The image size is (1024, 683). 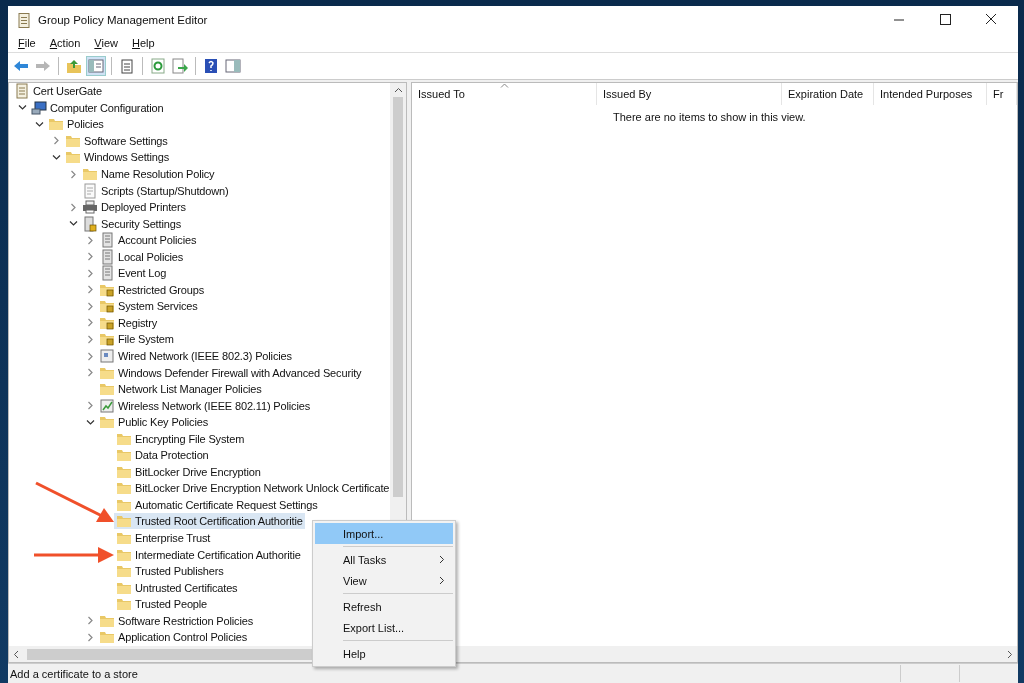 What do you see at coordinates (173, 637) in the screenshot?
I see `tree-item: Application Control Policies` at bounding box center [173, 637].